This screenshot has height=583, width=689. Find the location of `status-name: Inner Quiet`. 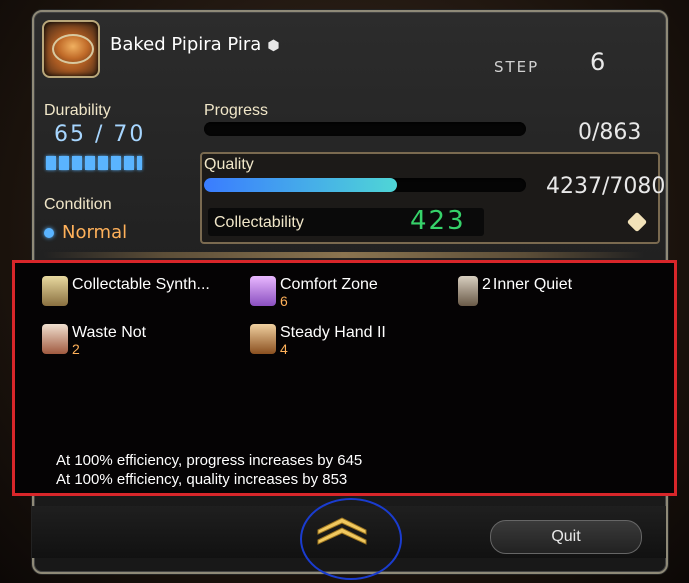

status-name: Inner Quiet is located at coordinates (532, 284).